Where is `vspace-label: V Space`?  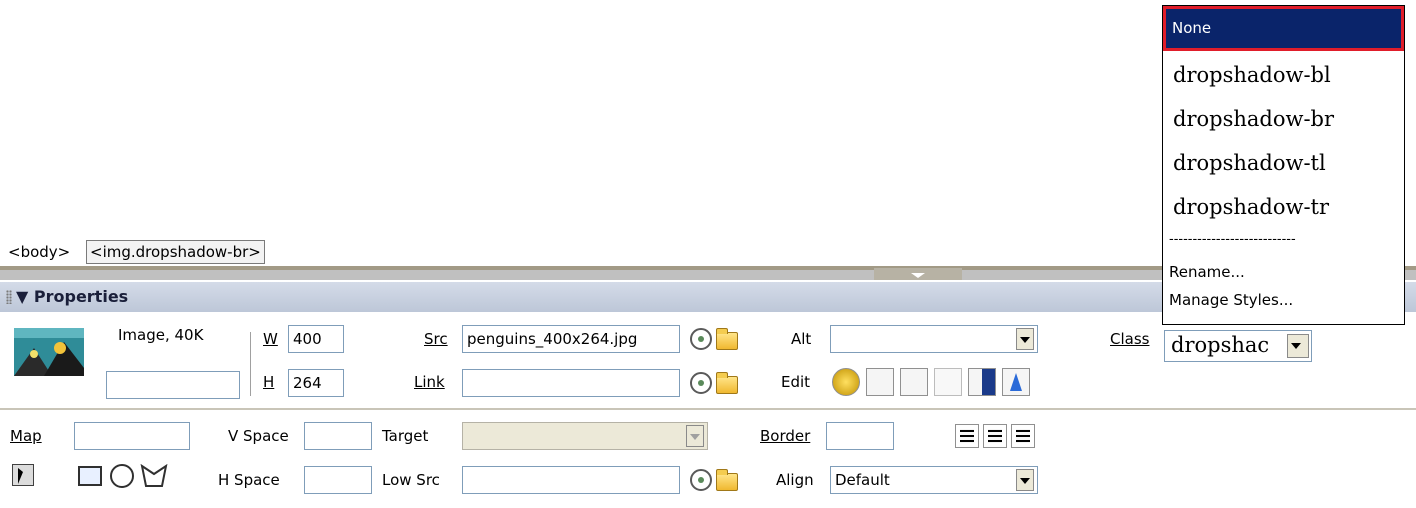
vspace-label: V Space is located at coordinates (258, 436).